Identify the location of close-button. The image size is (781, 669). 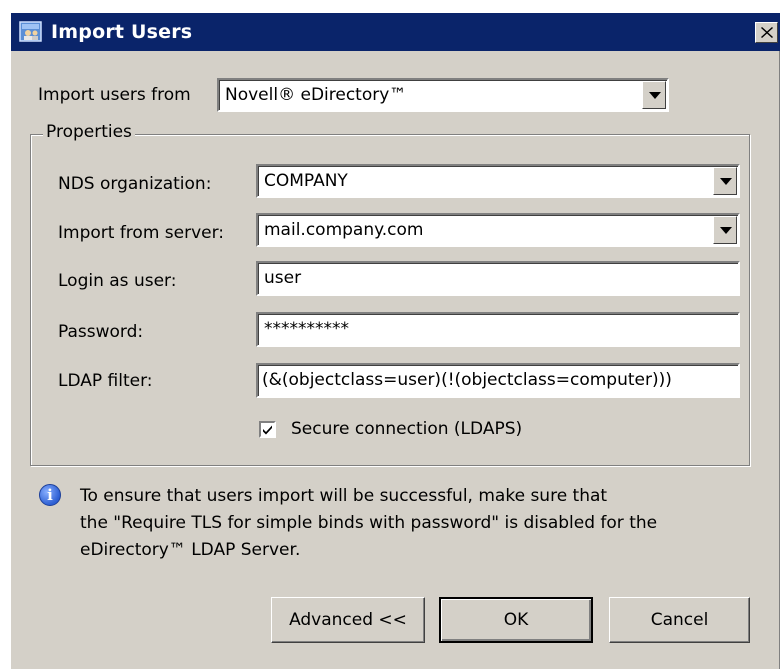
(766, 32).